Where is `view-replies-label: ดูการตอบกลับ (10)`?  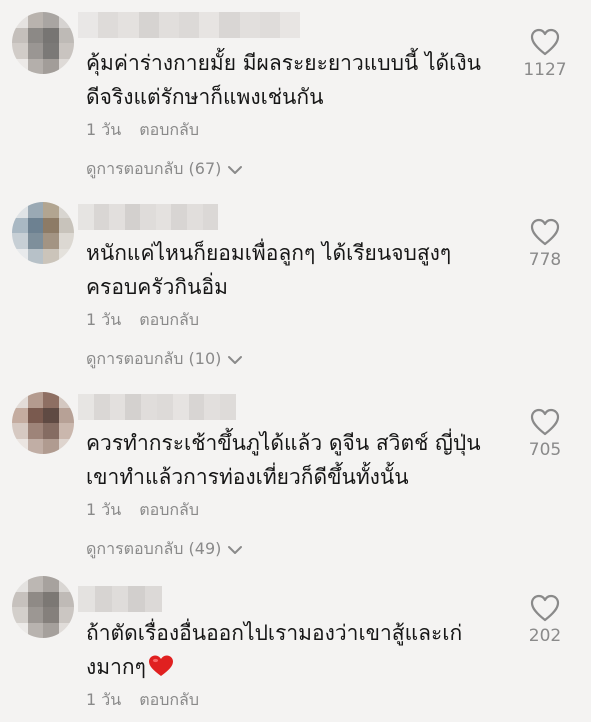
view-replies-label: ดูการตอบกลับ (10) is located at coordinates (154, 358).